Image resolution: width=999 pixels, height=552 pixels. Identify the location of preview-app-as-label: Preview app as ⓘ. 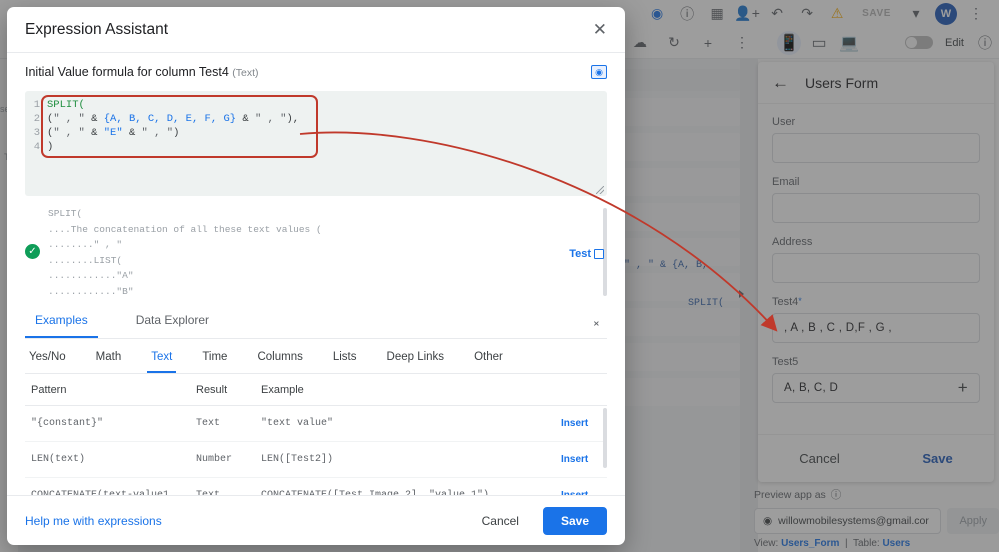
(876, 494).